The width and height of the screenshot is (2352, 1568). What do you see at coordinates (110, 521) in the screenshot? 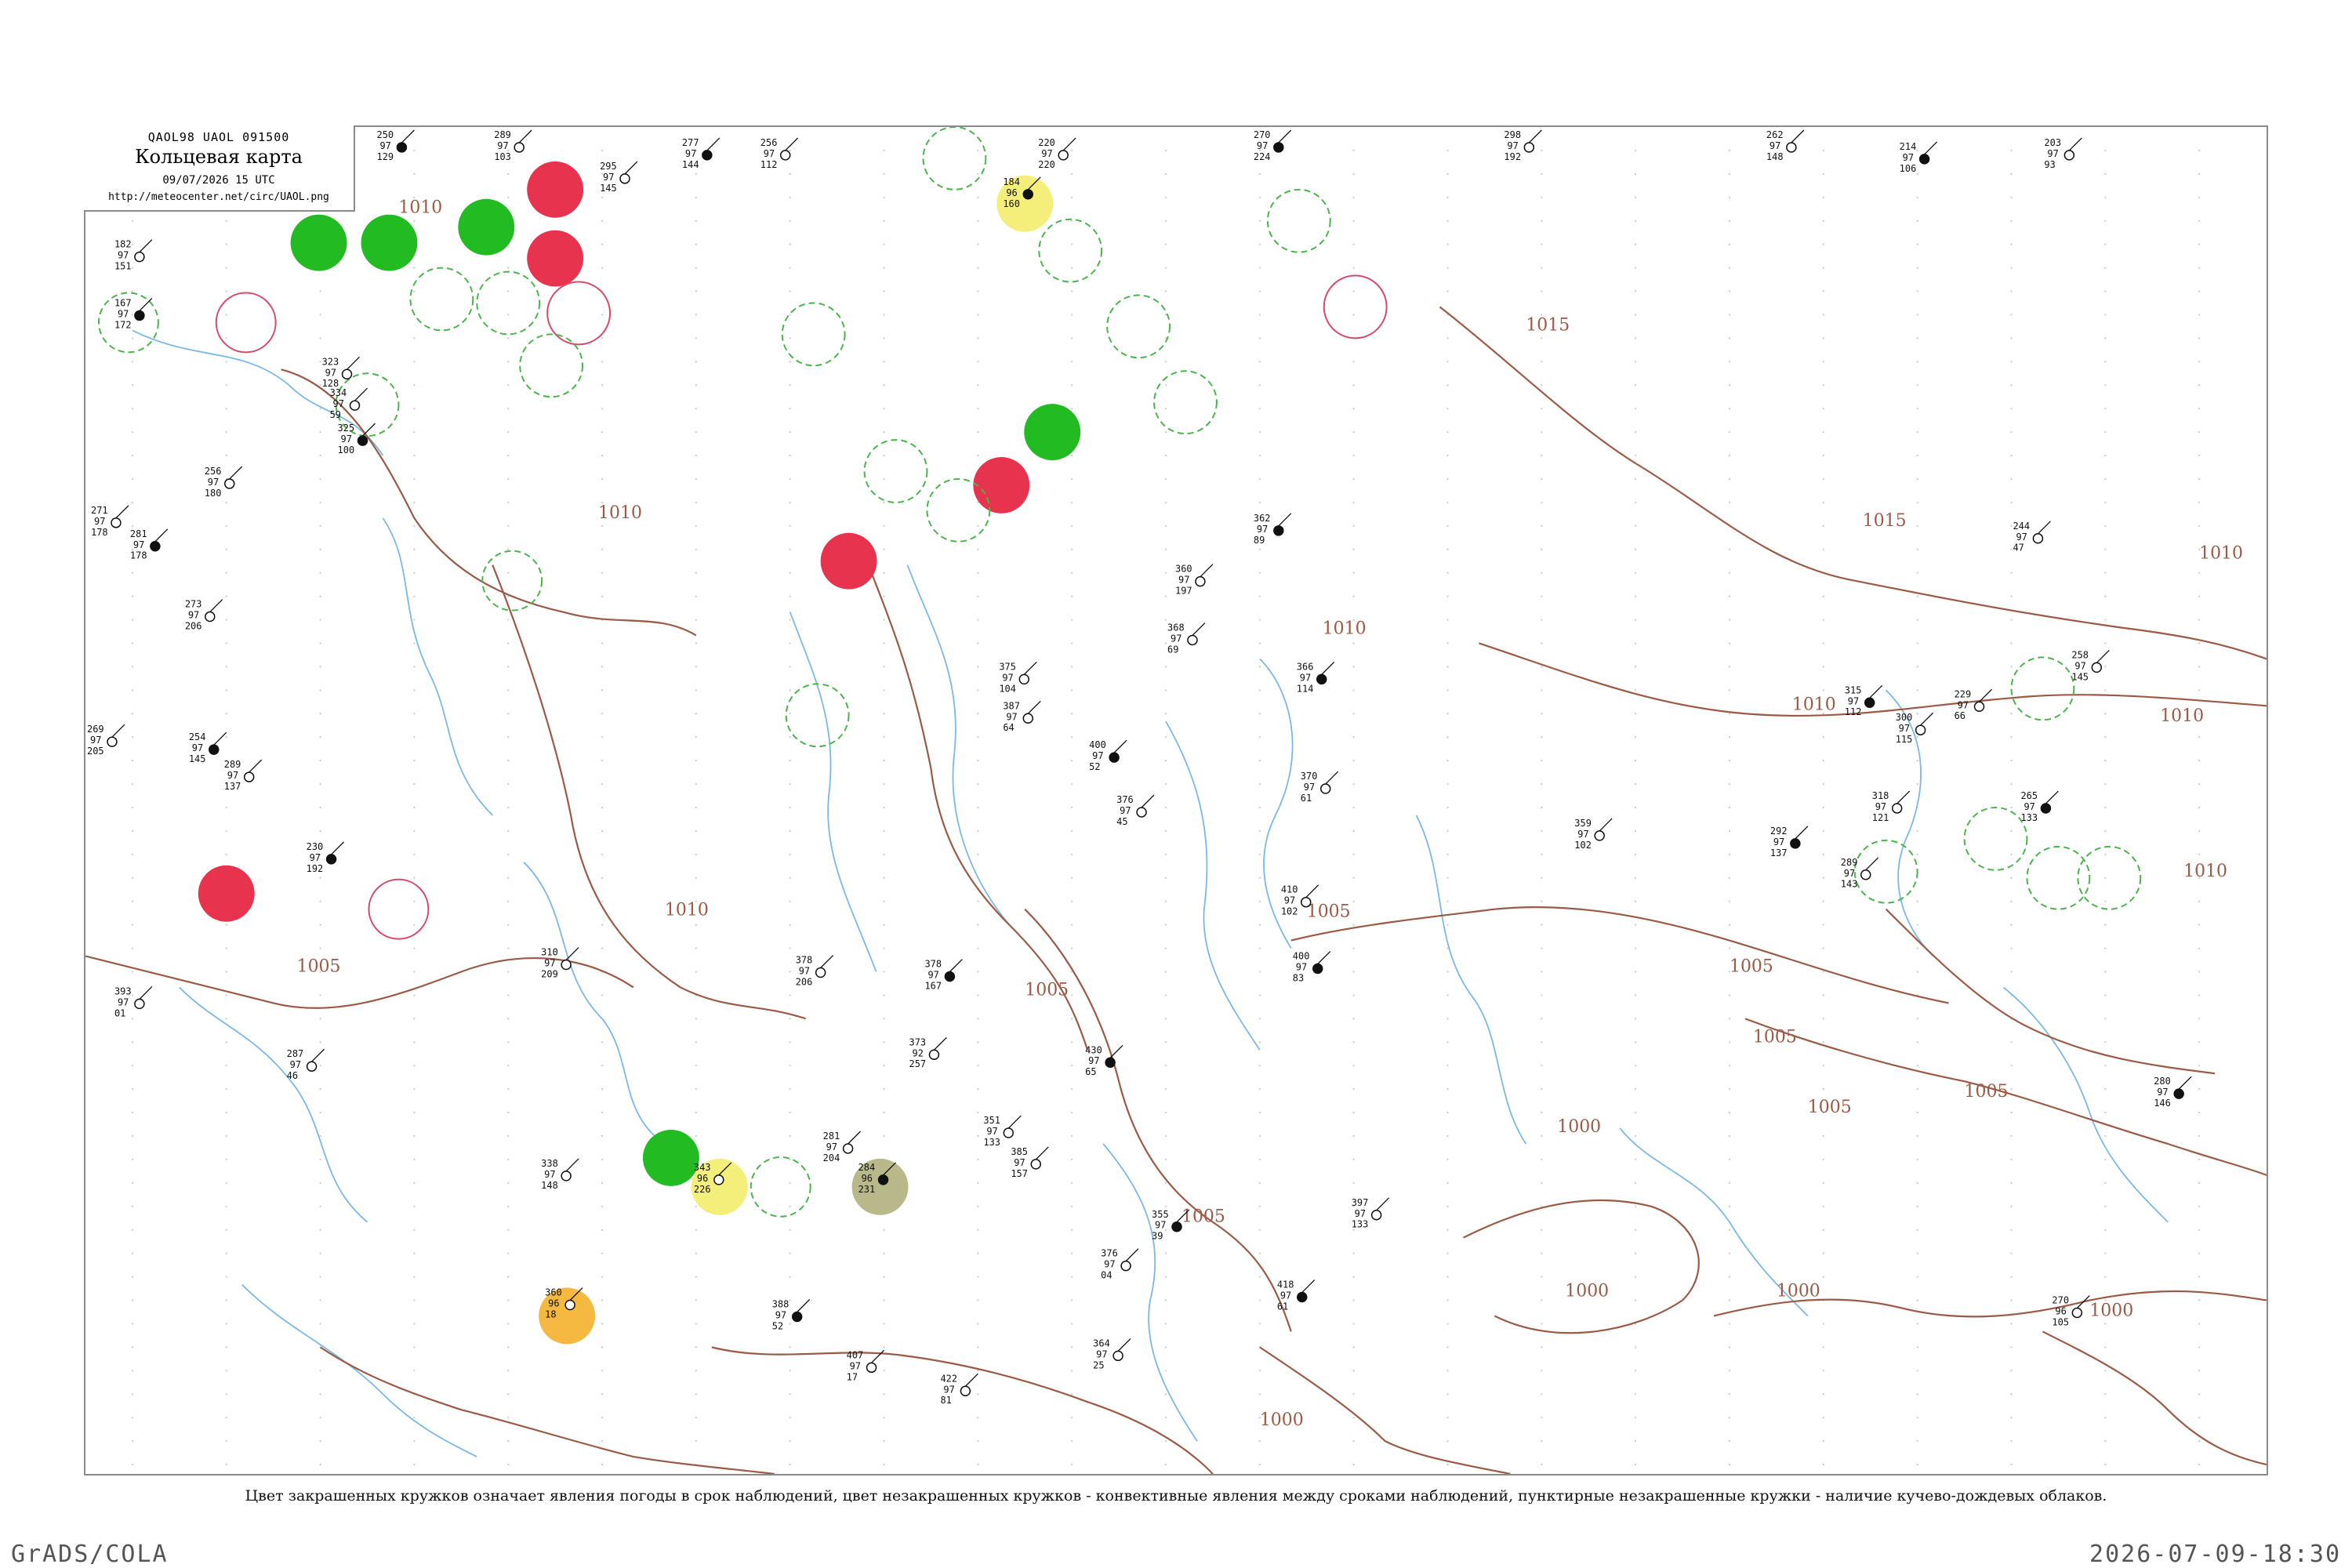
I see `station-plot: 27197178` at bounding box center [110, 521].